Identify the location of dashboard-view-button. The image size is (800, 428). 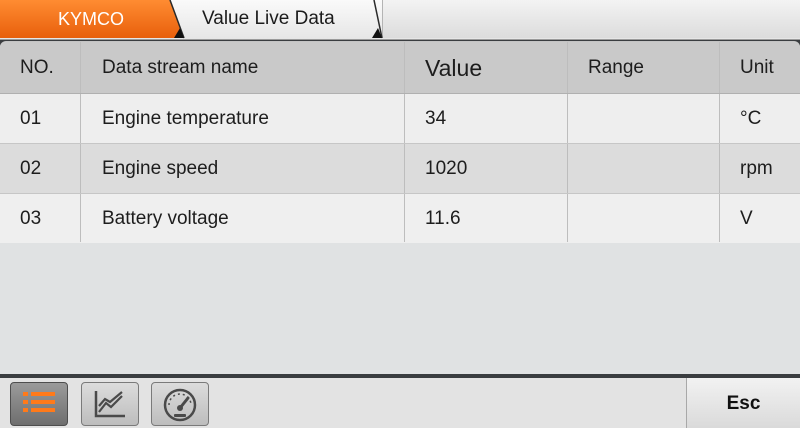
(180, 404).